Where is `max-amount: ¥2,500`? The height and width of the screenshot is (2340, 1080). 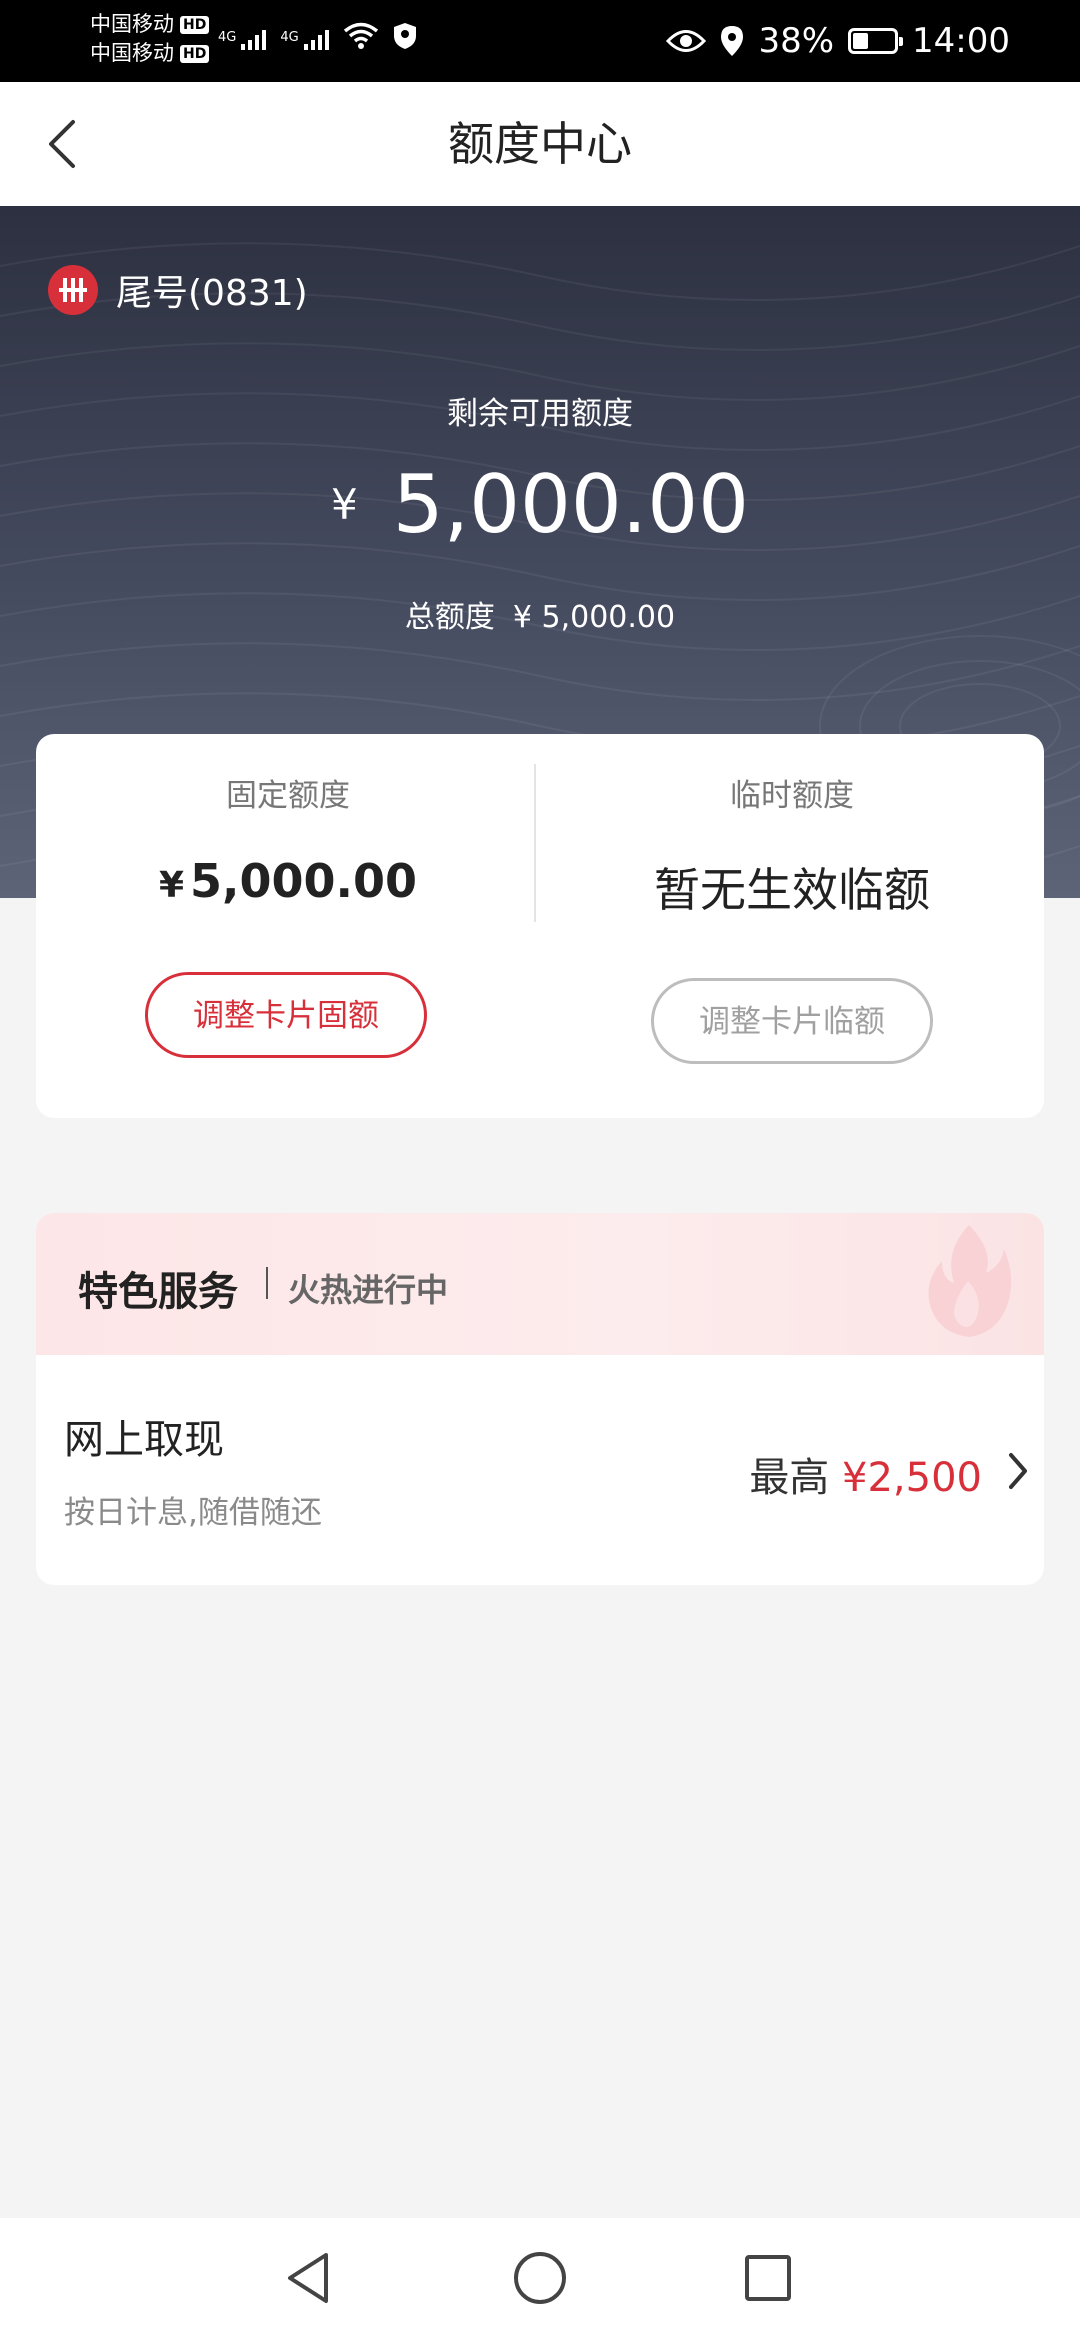
max-amount: ¥2,500 is located at coordinates (912, 1478).